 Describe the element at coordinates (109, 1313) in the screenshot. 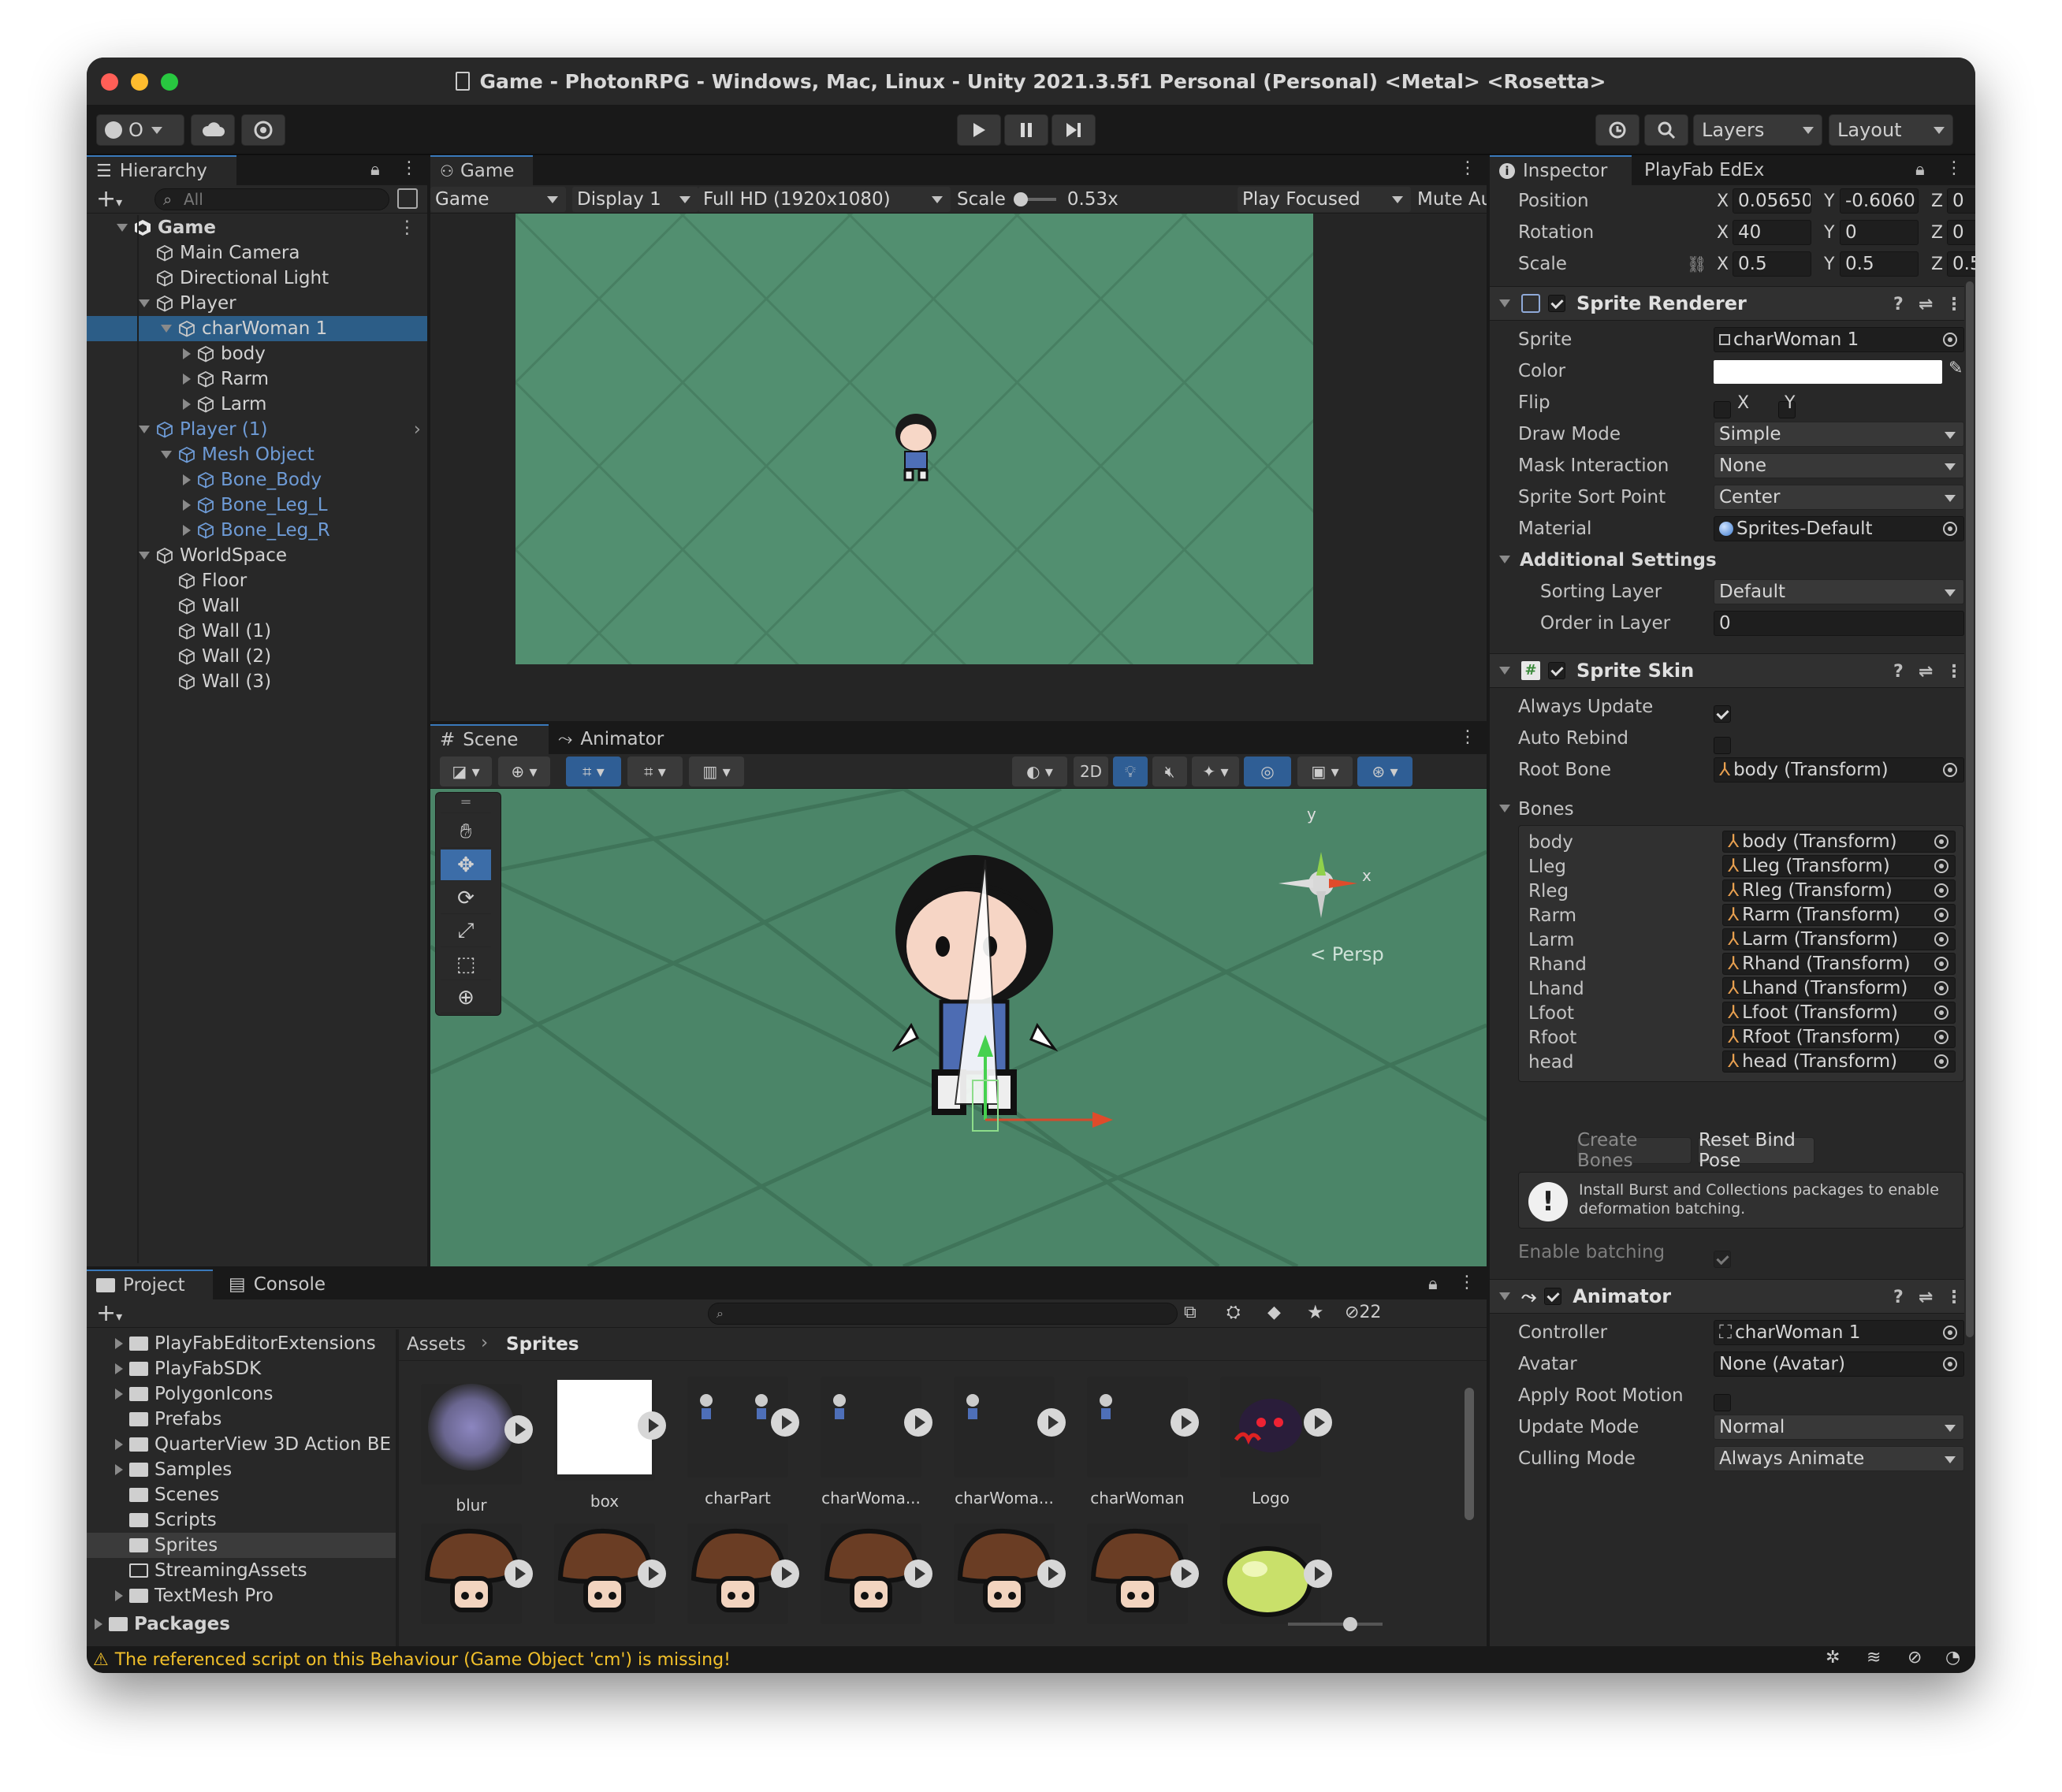

I see `add-icon: +▾` at that location.